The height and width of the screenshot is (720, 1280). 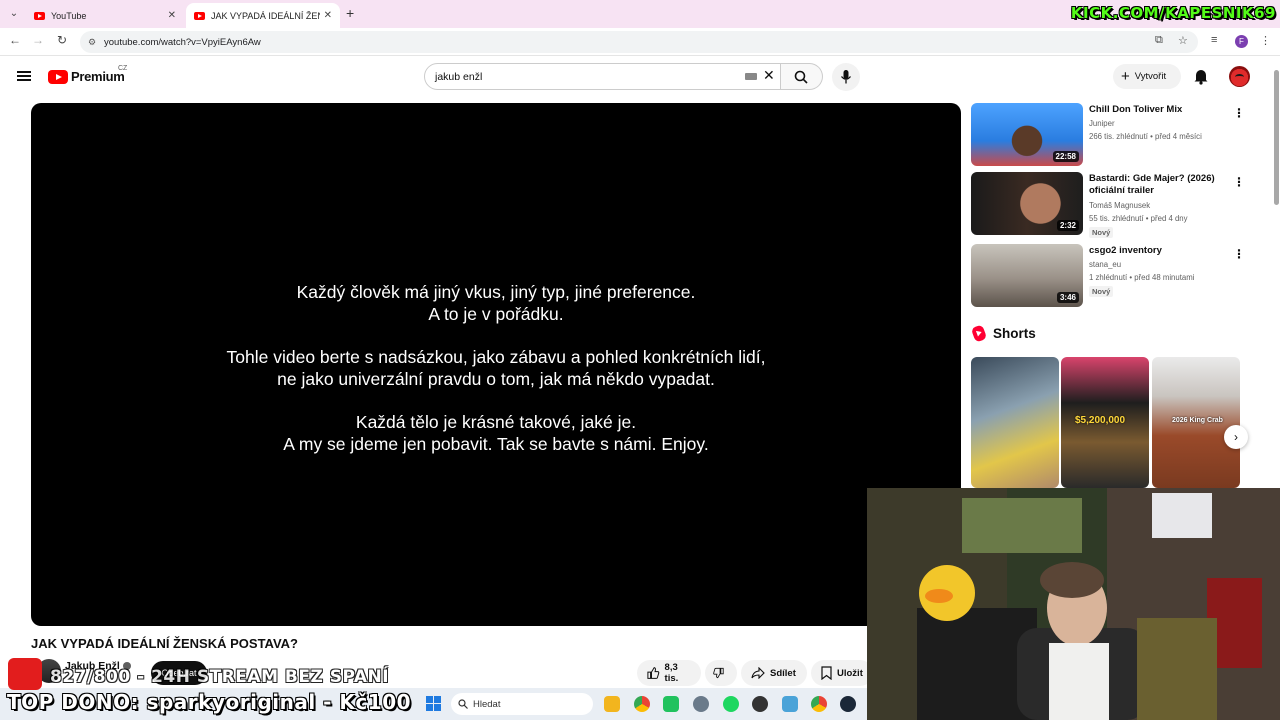 What do you see at coordinates (496, 314) in the screenshot?
I see `player-text-line: A to je v pořádku.` at bounding box center [496, 314].